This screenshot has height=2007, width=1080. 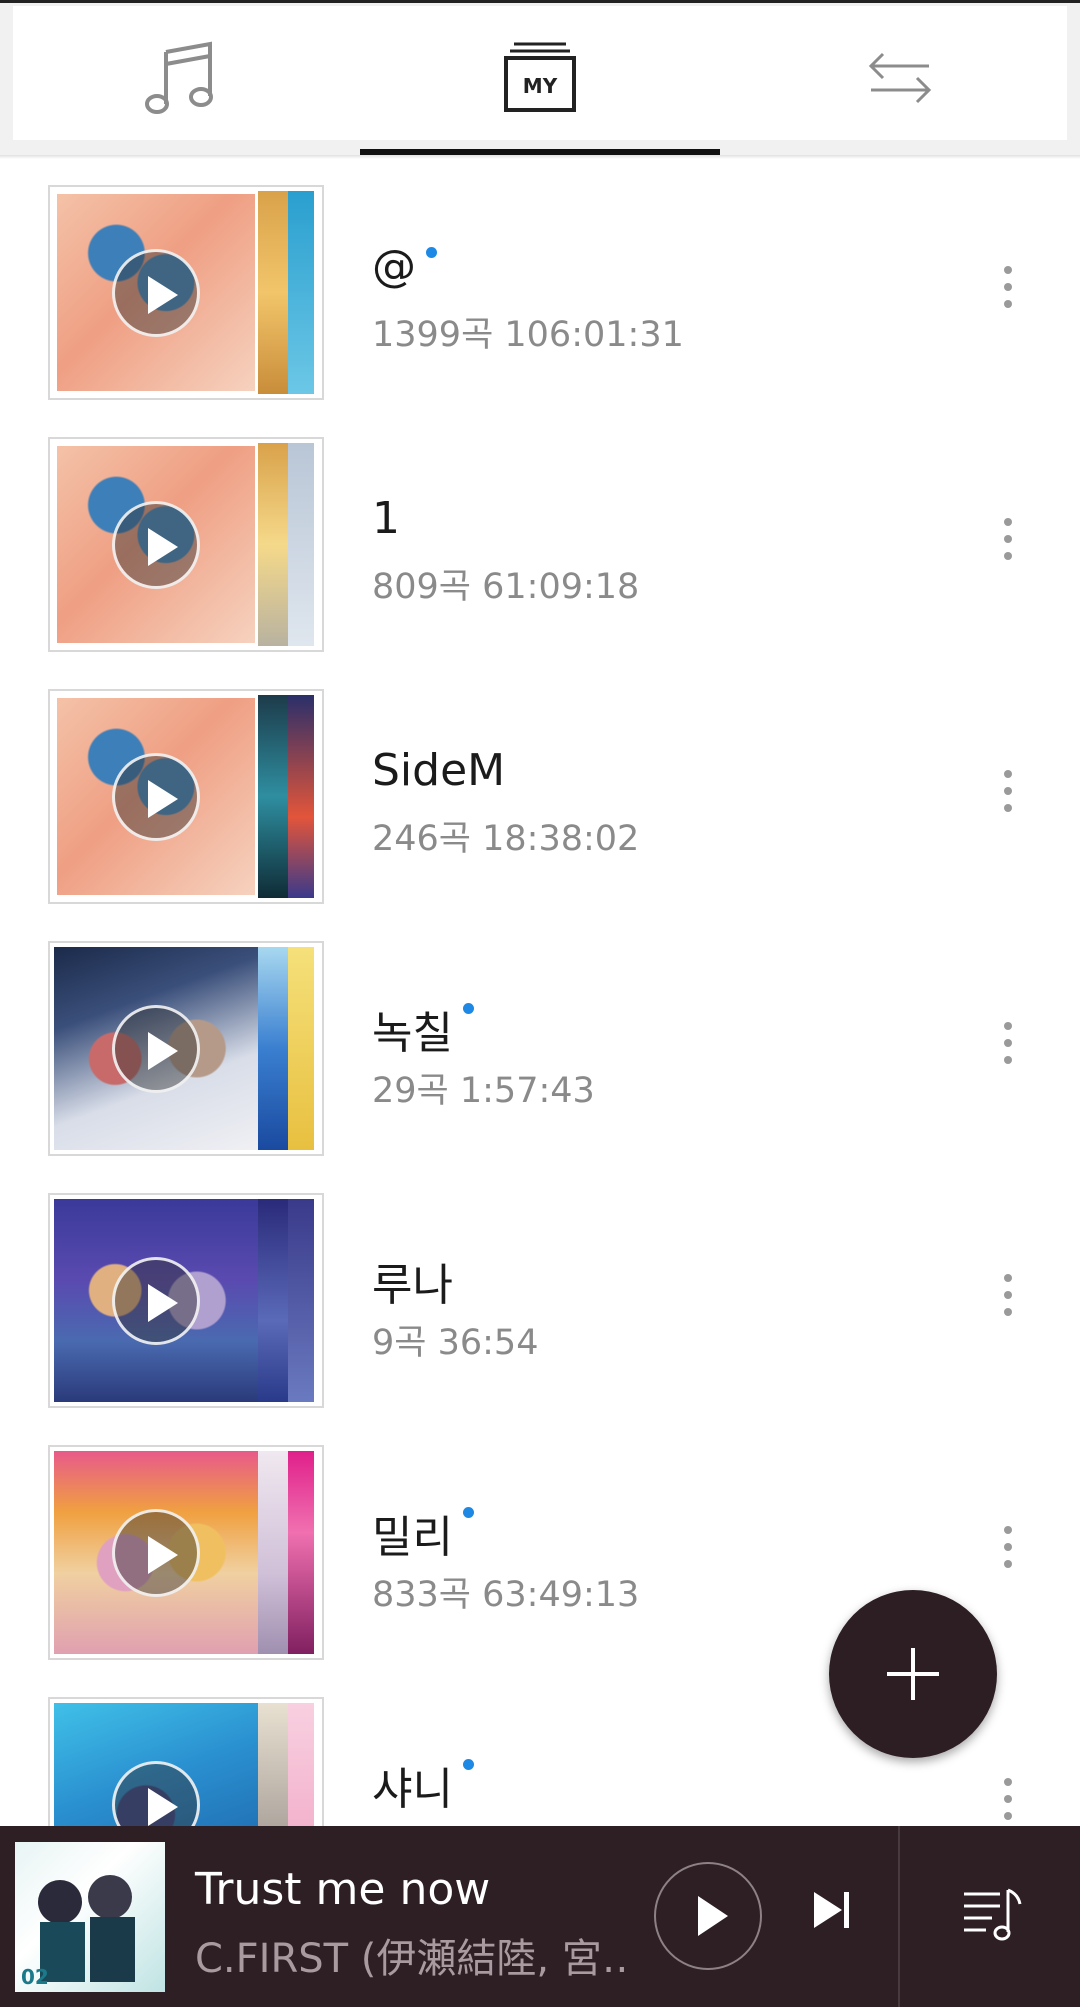 What do you see at coordinates (506, 1595) in the screenshot?
I see `playlist-meta: 833곡 63:49:13` at bounding box center [506, 1595].